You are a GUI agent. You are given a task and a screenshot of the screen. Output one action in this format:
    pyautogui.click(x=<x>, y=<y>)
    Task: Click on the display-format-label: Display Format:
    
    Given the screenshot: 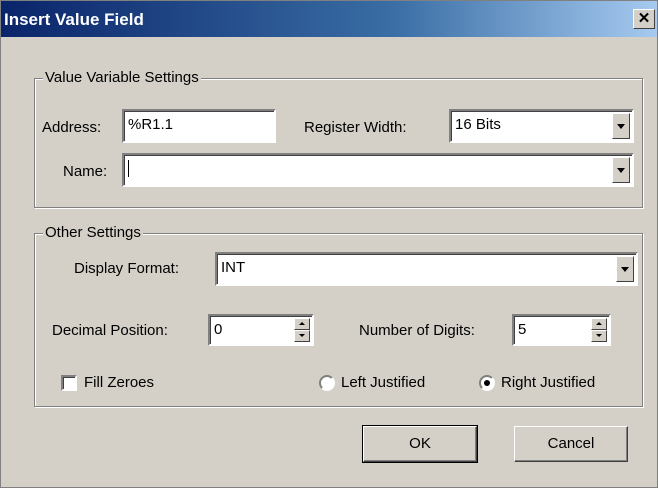 What is the action you would take?
    pyautogui.click(x=127, y=268)
    